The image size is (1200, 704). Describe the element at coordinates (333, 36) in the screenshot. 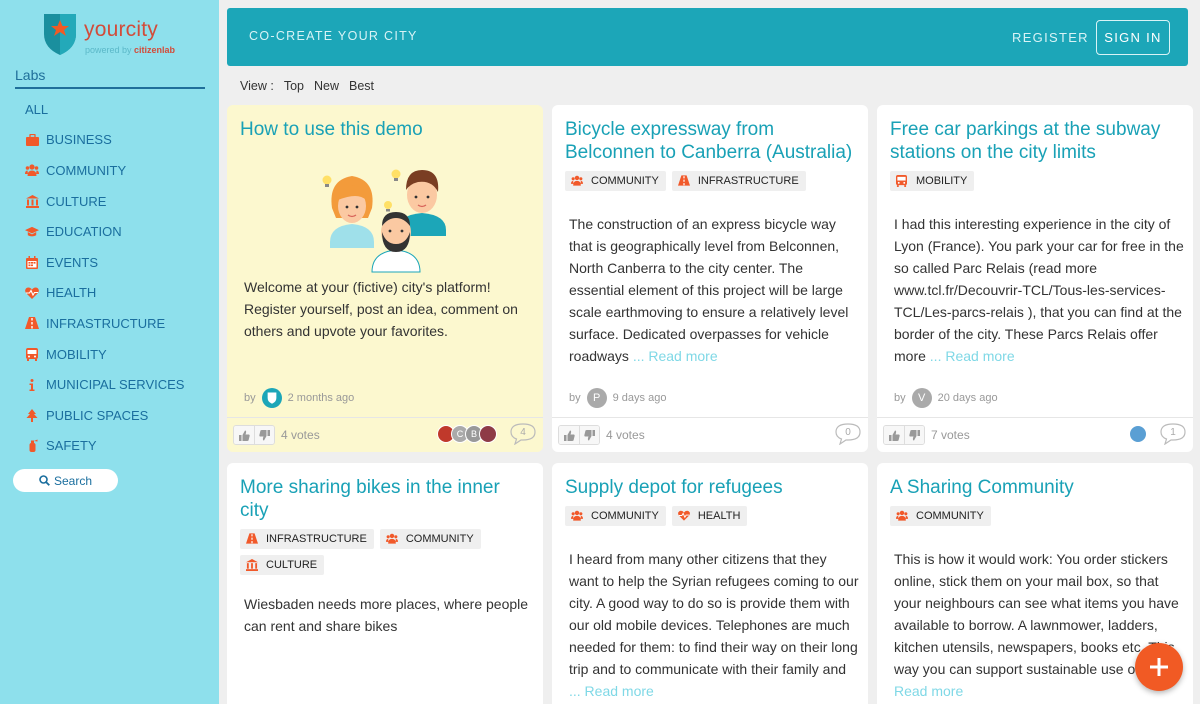

I see `header-title: CO-CREATE YOUR CITY` at that location.